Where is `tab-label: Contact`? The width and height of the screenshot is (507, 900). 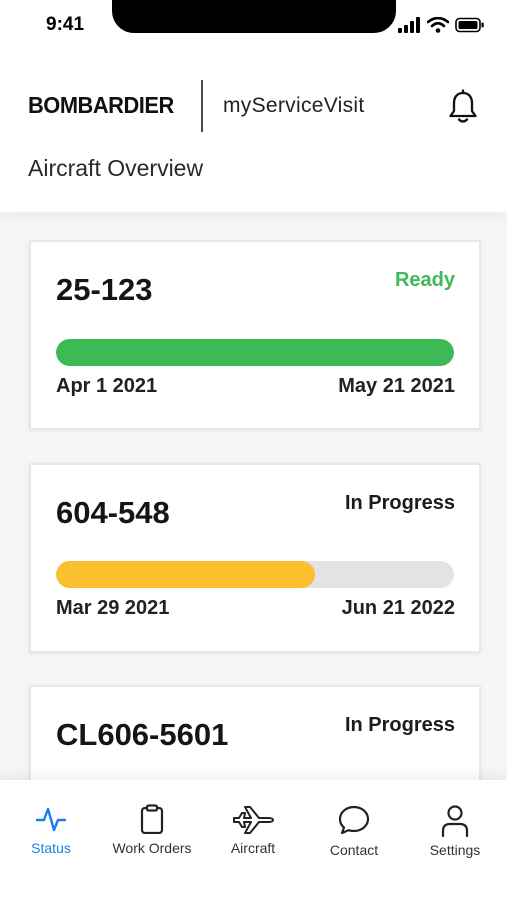 tab-label: Contact is located at coordinates (354, 850).